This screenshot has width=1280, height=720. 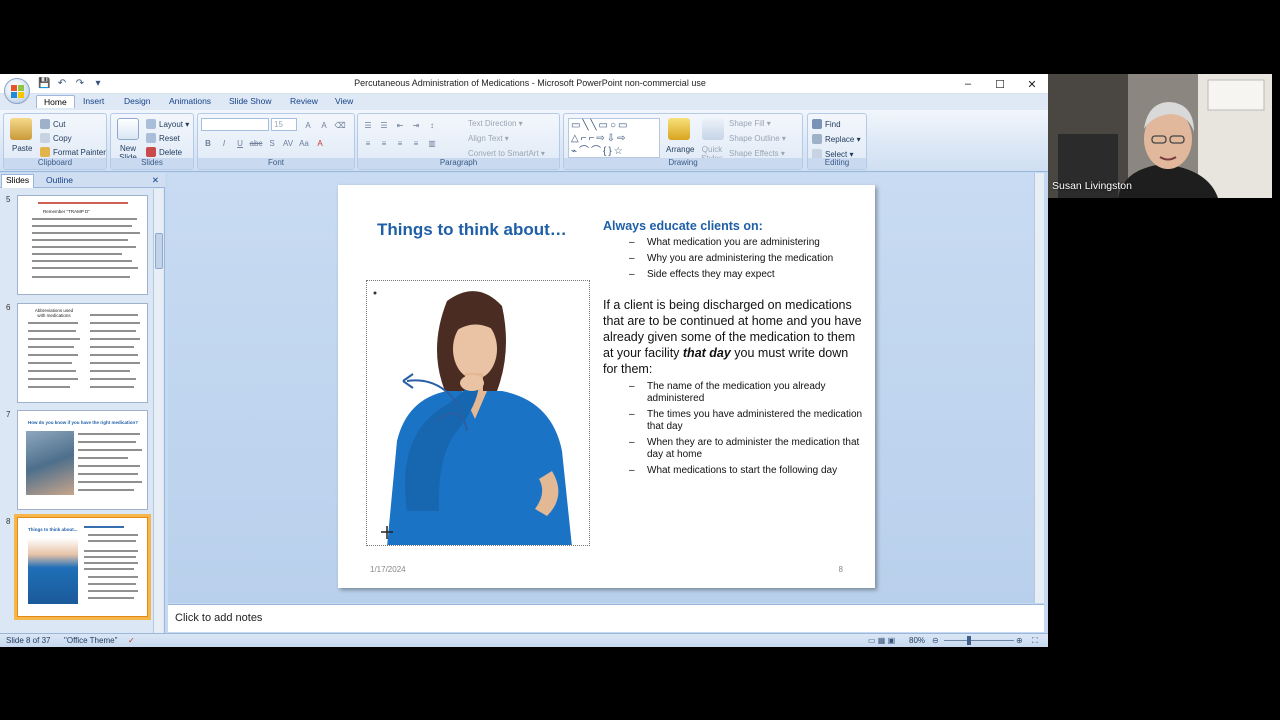 What do you see at coordinates (190, 101) in the screenshot?
I see `tab-animations: Animations` at bounding box center [190, 101].